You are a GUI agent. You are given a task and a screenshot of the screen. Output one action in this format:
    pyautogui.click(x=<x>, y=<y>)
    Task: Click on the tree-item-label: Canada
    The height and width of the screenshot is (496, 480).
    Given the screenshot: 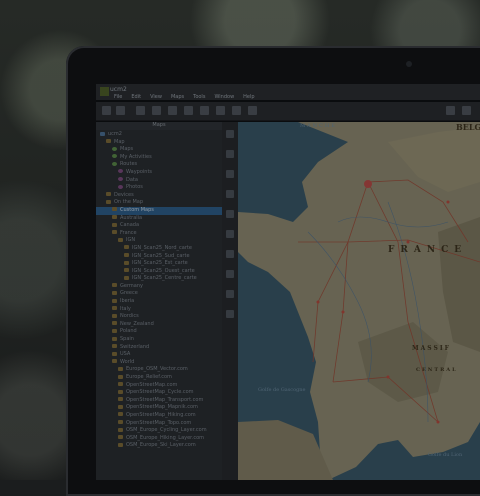 What is the action you would take?
    pyautogui.click(x=130, y=225)
    